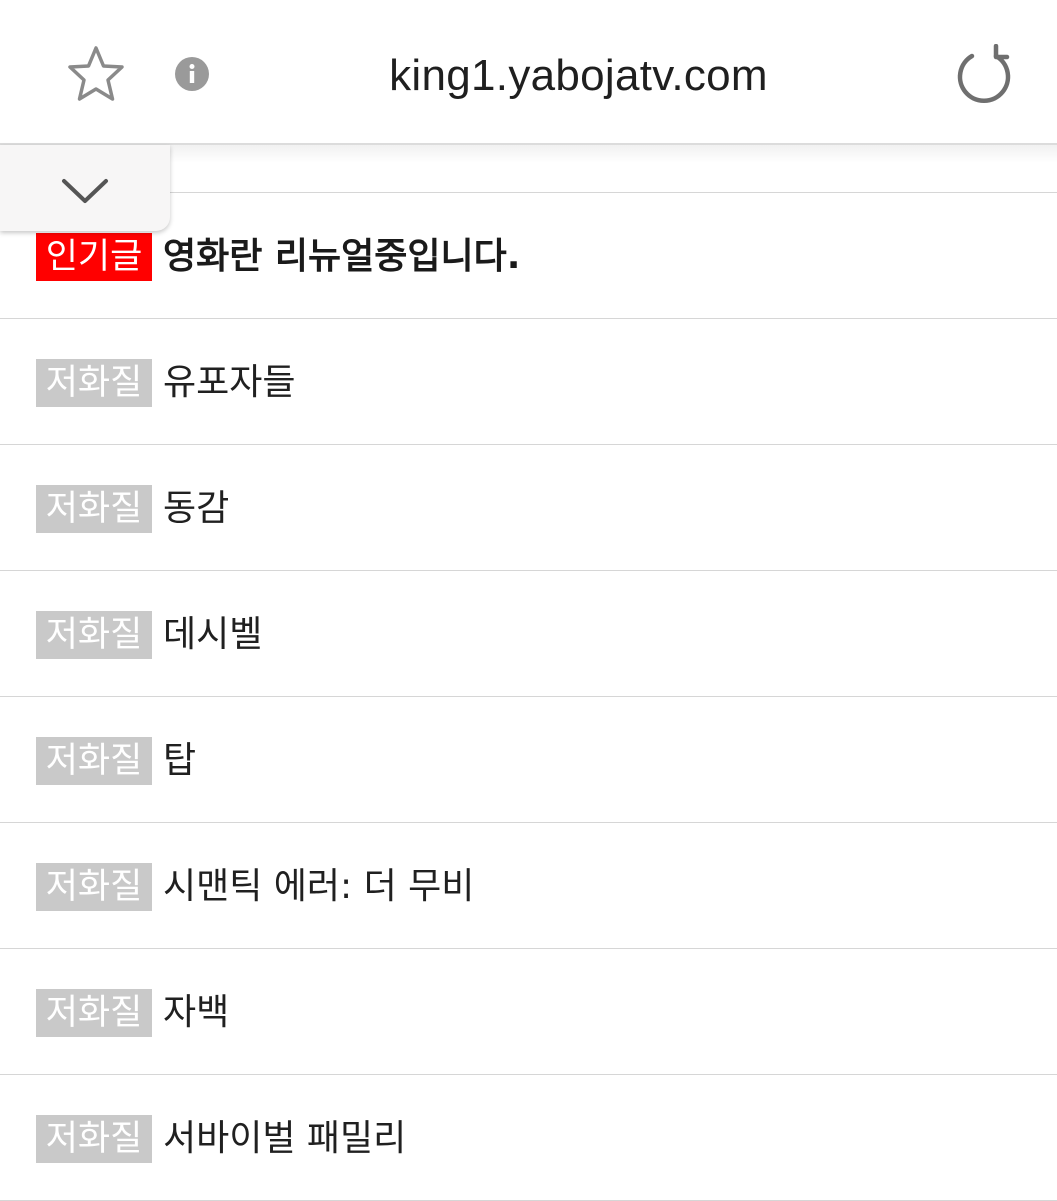 The height and width of the screenshot is (1201, 1057). Describe the element at coordinates (85, 191) in the screenshot. I see `chevron-down-icon` at that location.